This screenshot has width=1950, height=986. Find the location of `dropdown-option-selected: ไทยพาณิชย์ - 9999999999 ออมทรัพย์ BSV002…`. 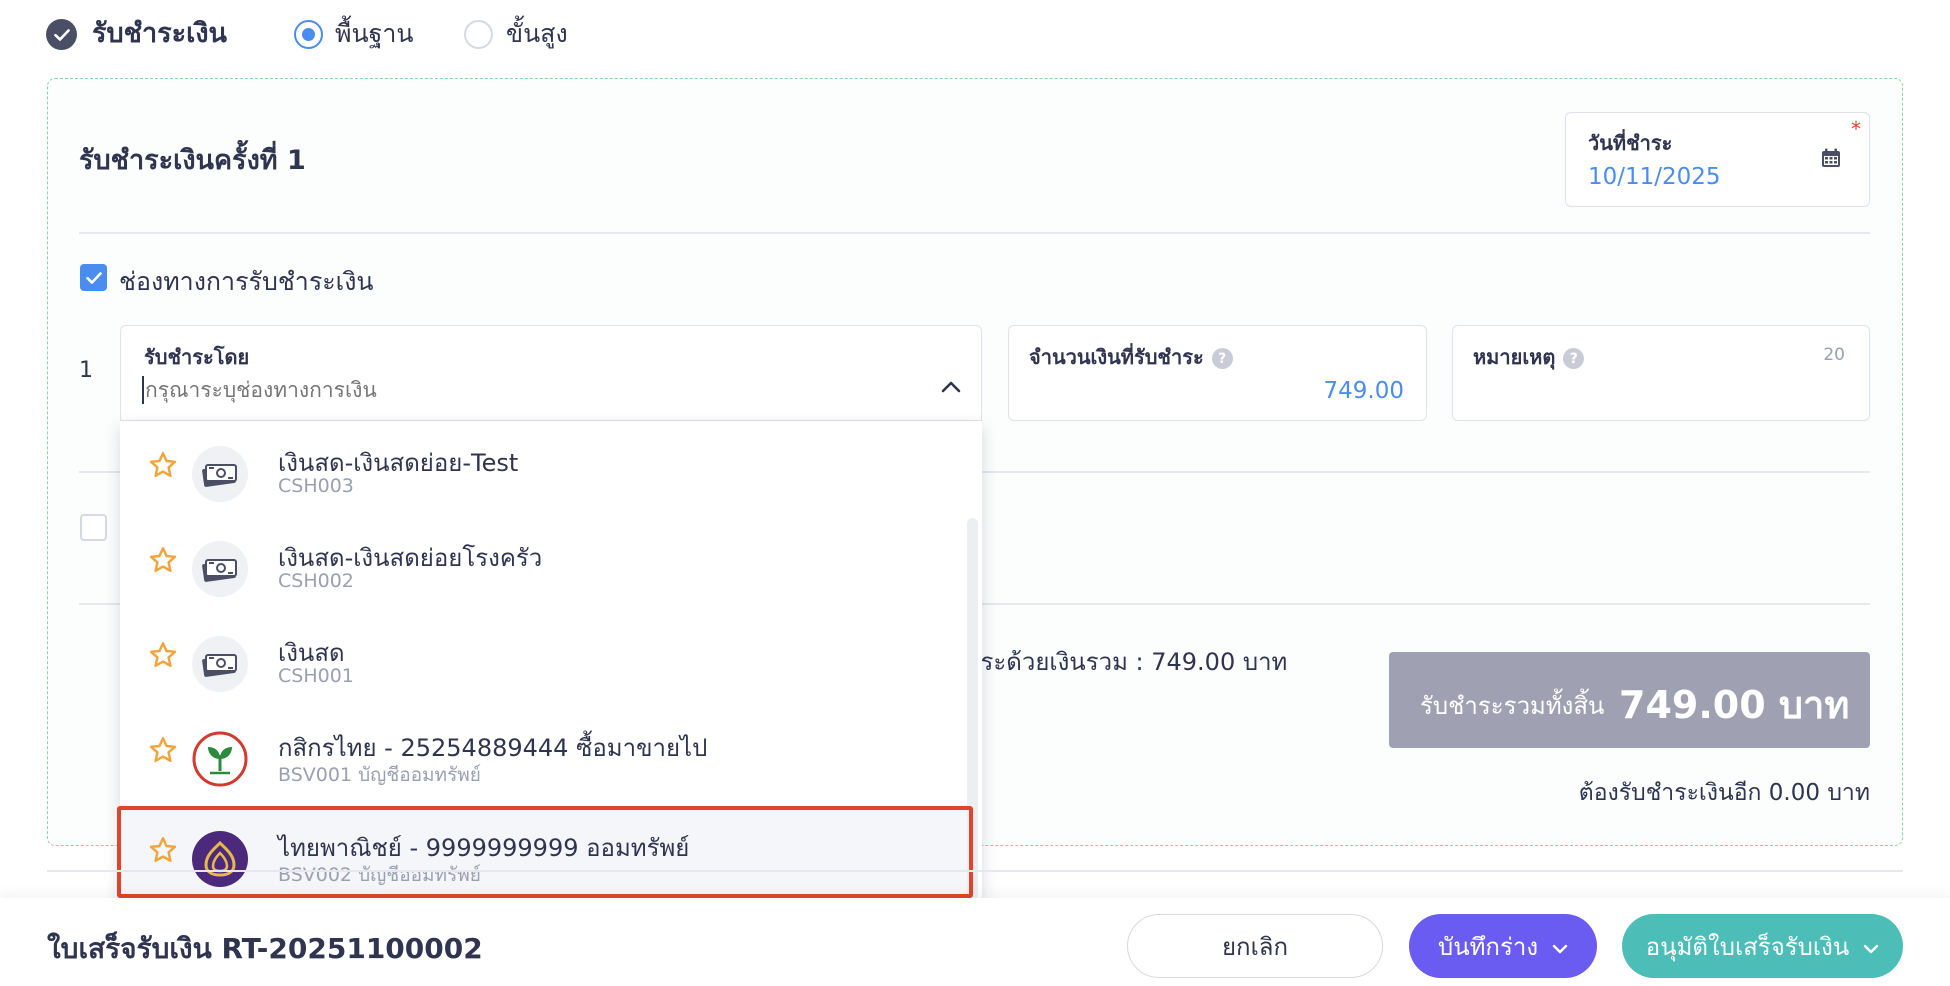

dropdown-option-selected: ไทยพาณิชย์ - 9999999999 ออมทรัพย์ BSV002… is located at coordinates (544, 853).